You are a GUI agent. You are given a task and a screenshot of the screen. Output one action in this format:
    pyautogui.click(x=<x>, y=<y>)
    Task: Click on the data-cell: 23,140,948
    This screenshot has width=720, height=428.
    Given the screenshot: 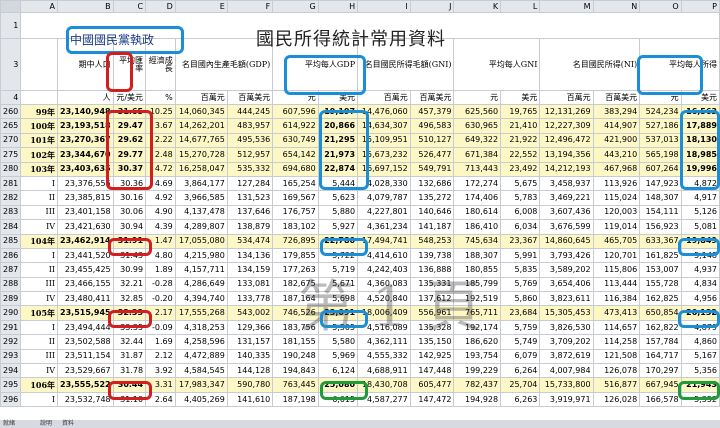 What is the action you would take?
    pyautogui.click(x=85, y=111)
    